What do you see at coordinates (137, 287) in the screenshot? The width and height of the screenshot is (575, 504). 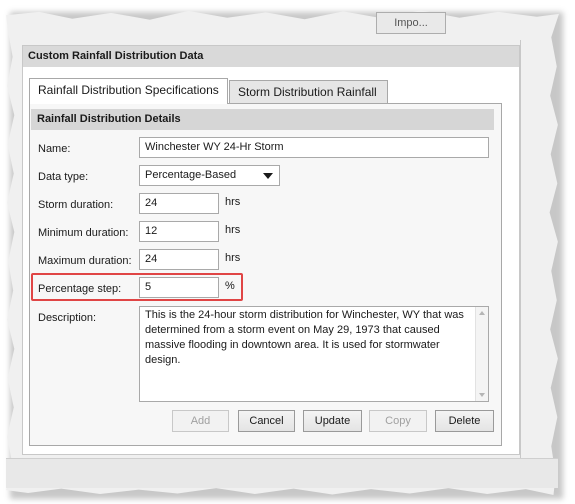 I see `percentage-step-highlight` at bounding box center [137, 287].